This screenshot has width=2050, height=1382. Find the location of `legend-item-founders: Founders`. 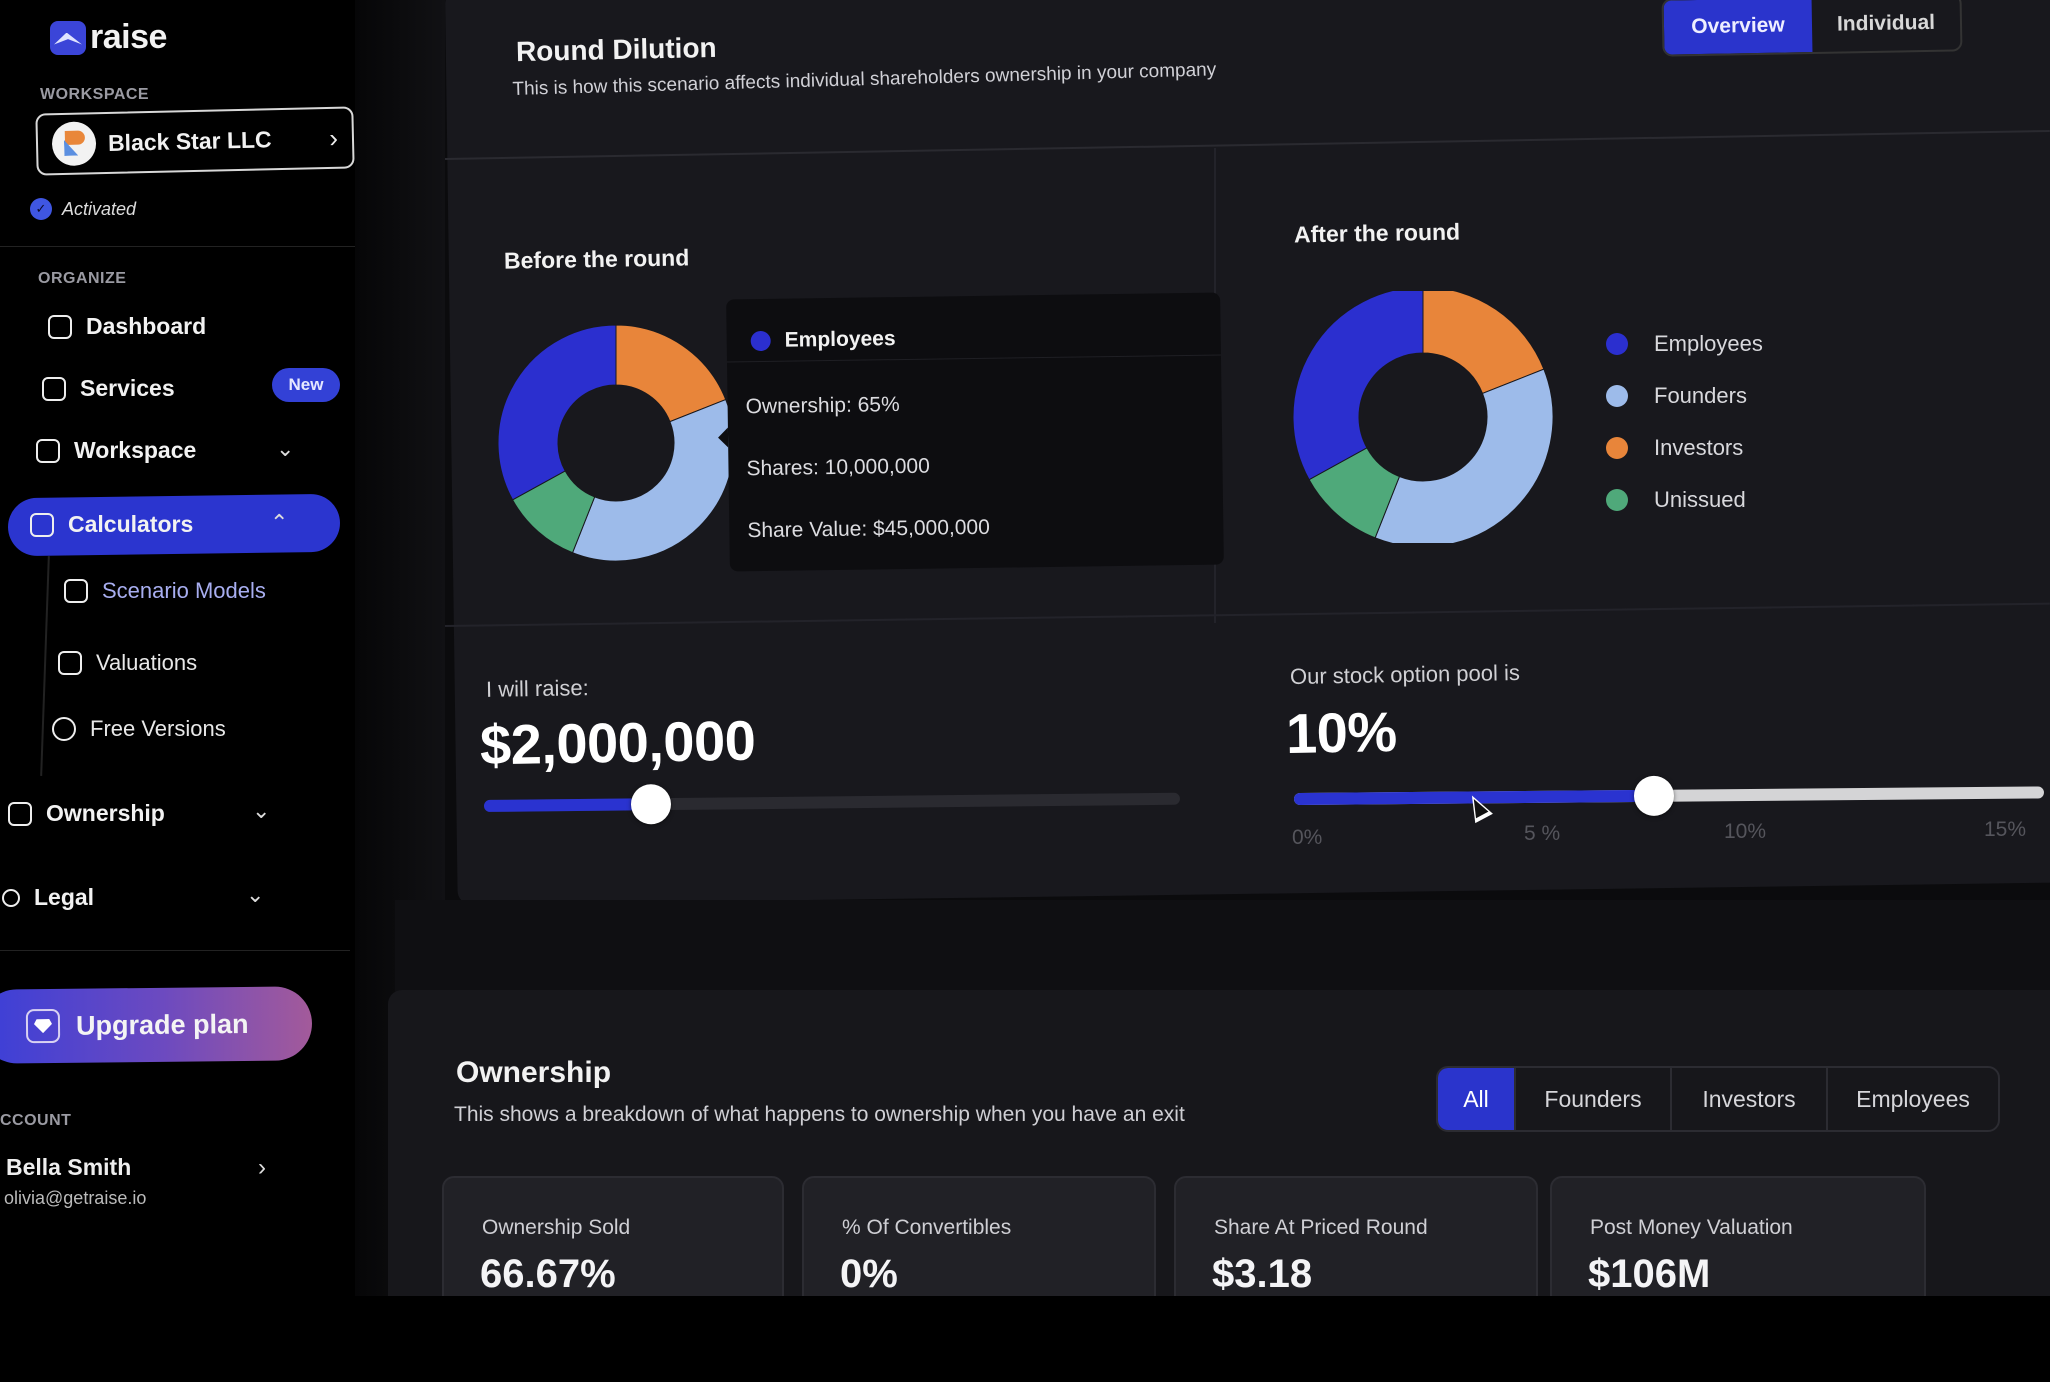

legend-item-founders: Founders is located at coordinates (1684, 396).